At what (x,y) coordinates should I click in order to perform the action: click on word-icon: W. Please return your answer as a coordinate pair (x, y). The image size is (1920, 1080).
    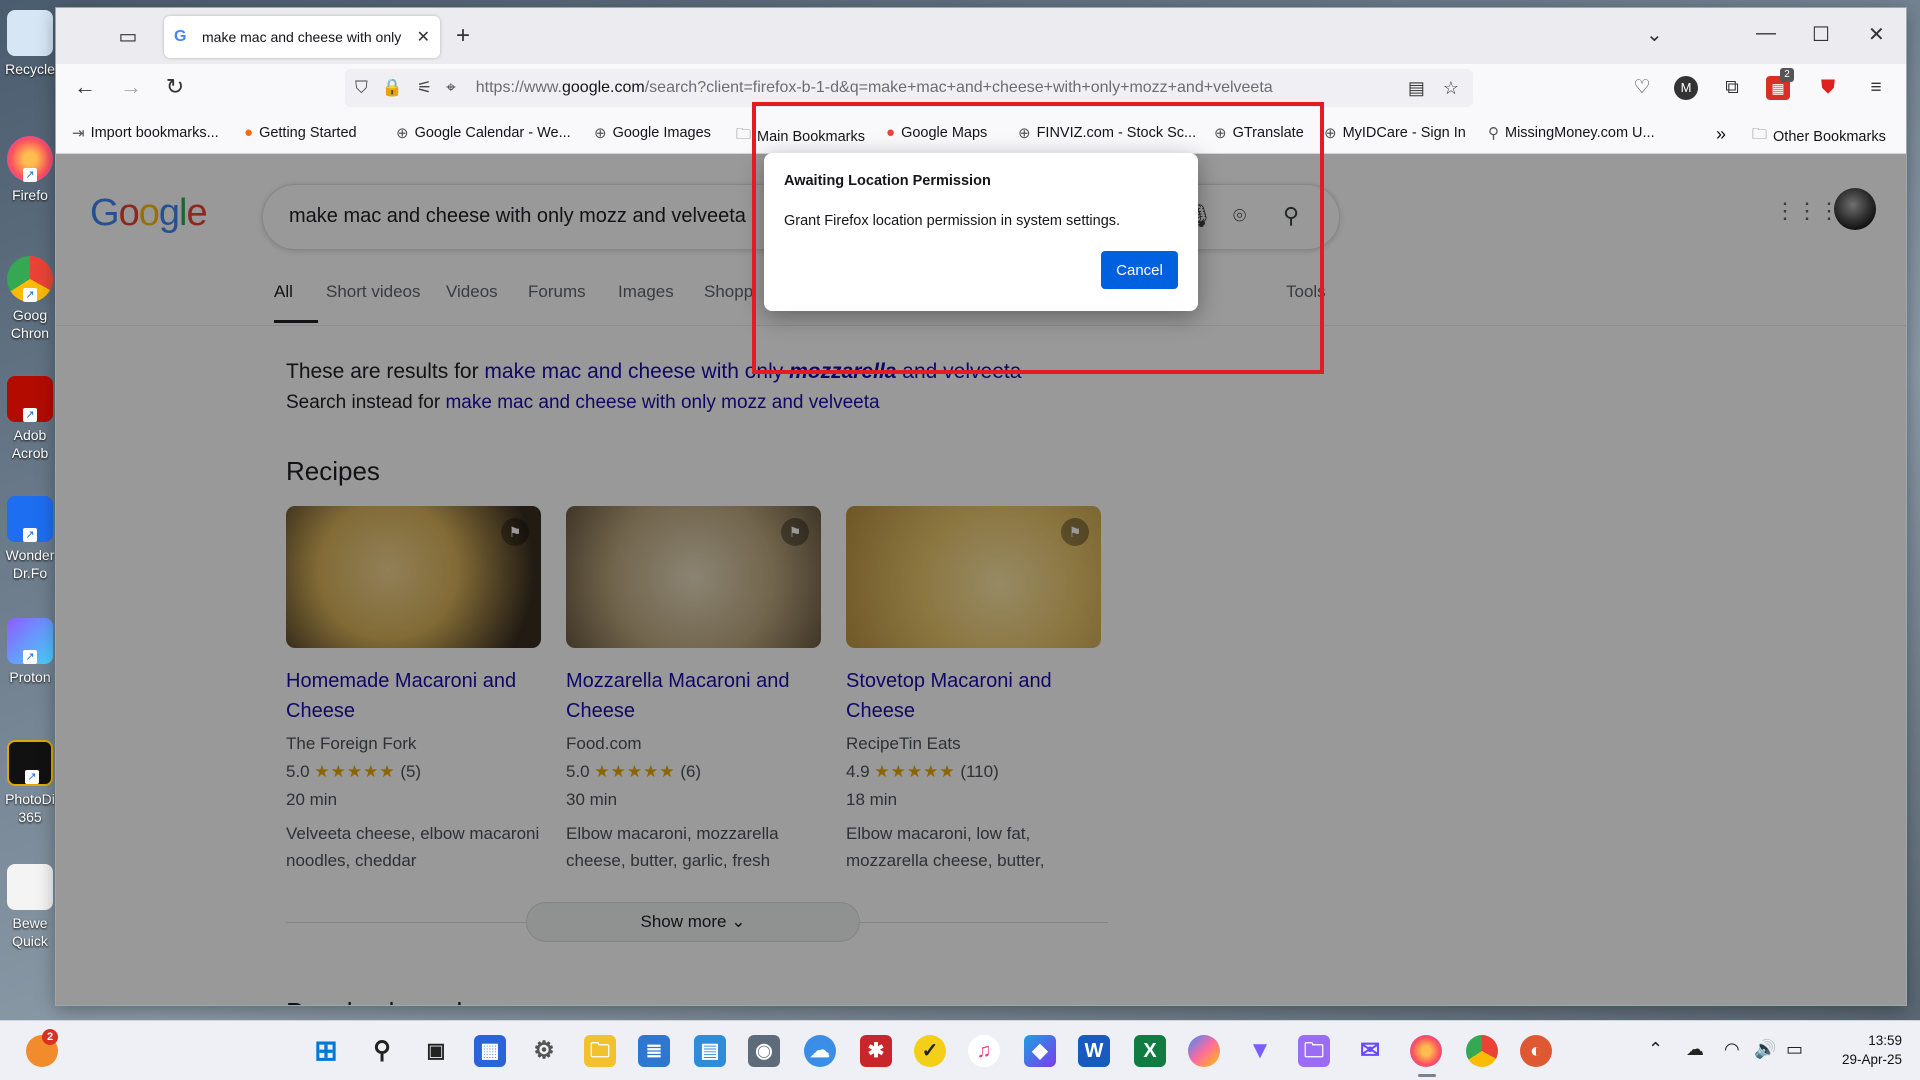
    Looking at the image, I should click on (1094, 1051).